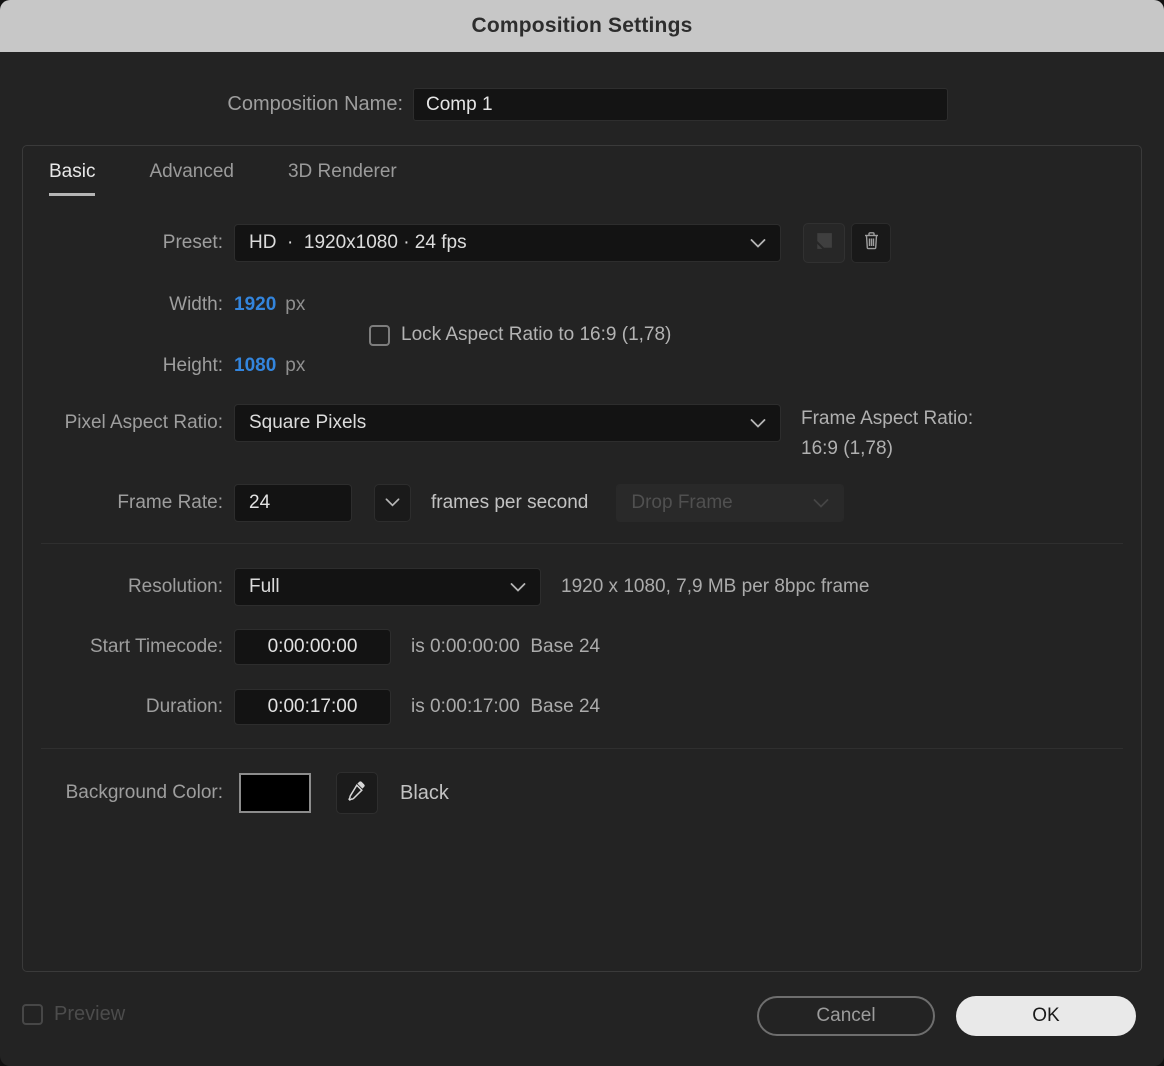 Image resolution: width=1164 pixels, height=1066 pixels. I want to click on frame-aspect-ratio-label: Frame Aspect Ratio:, so click(887, 418).